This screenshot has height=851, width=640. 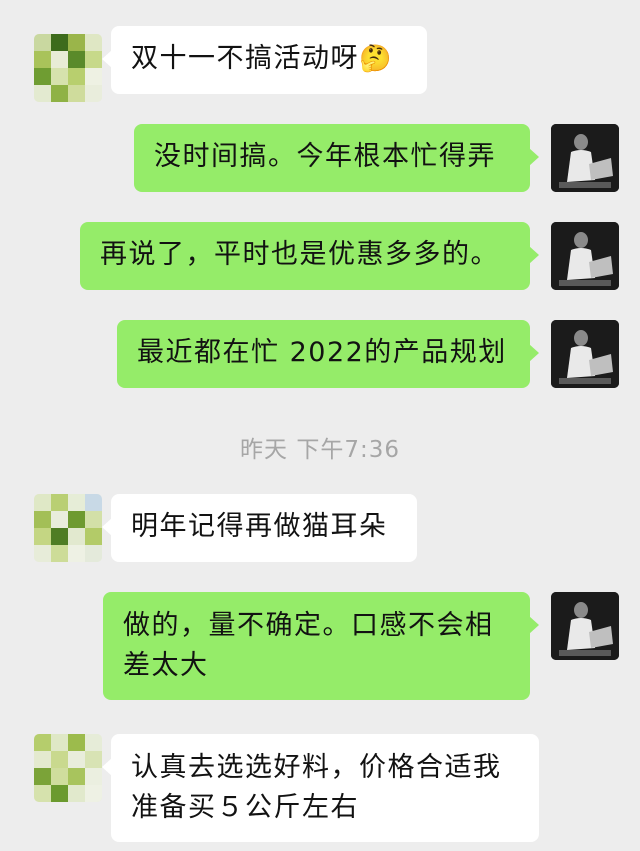 What do you see at coordinates (376, 59) in the screenshot?
I see `thinking-emoji-icon: 🤔` at bounding box center [376, 59].